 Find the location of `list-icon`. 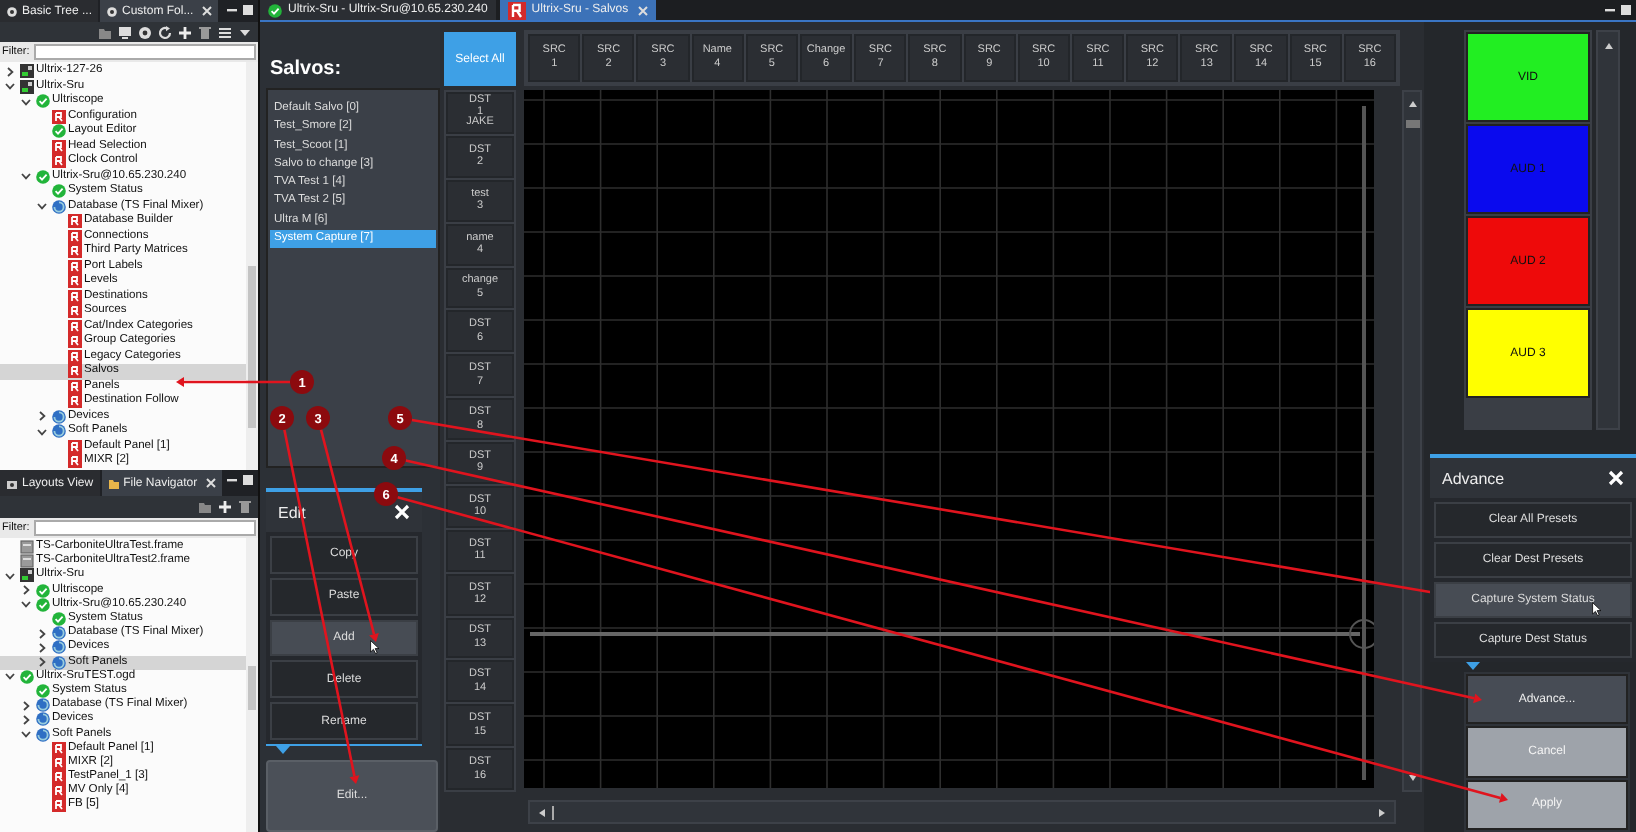

list-icon is located at coordinates (225, 32).